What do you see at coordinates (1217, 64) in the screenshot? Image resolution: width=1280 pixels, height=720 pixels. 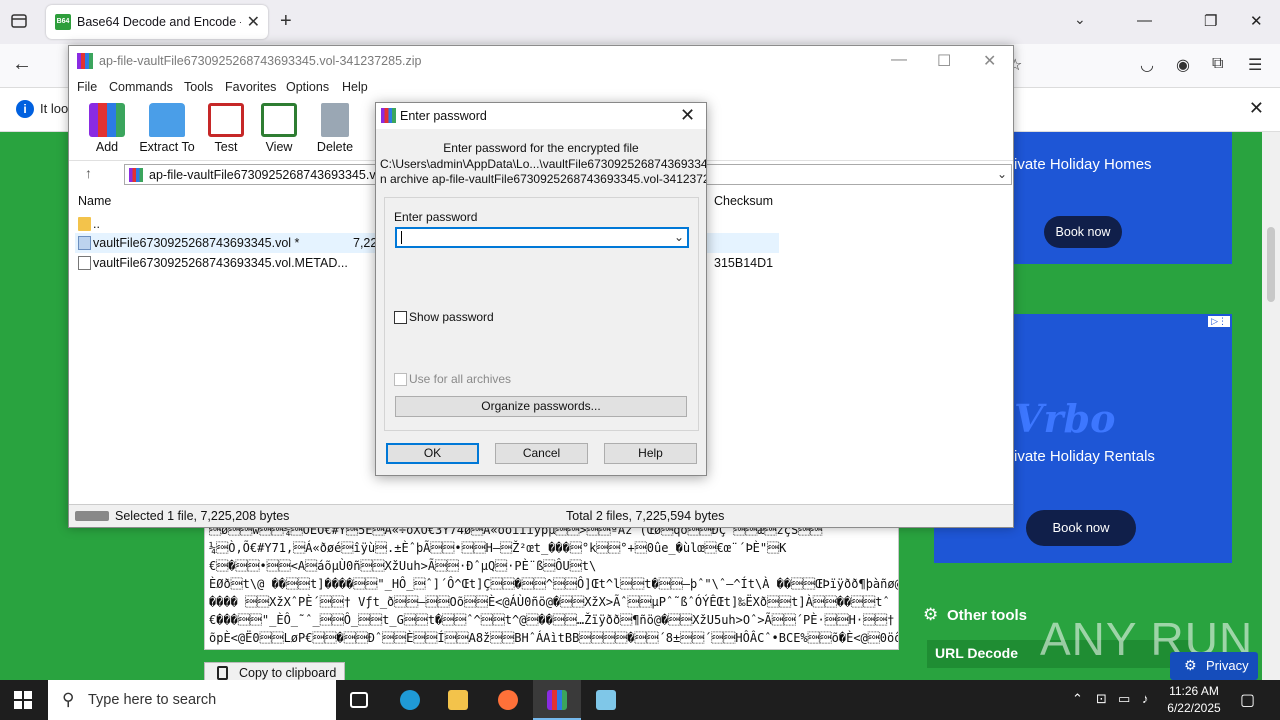 I see `extensions-icon: ⧉` at bounding box center [1217, 64].